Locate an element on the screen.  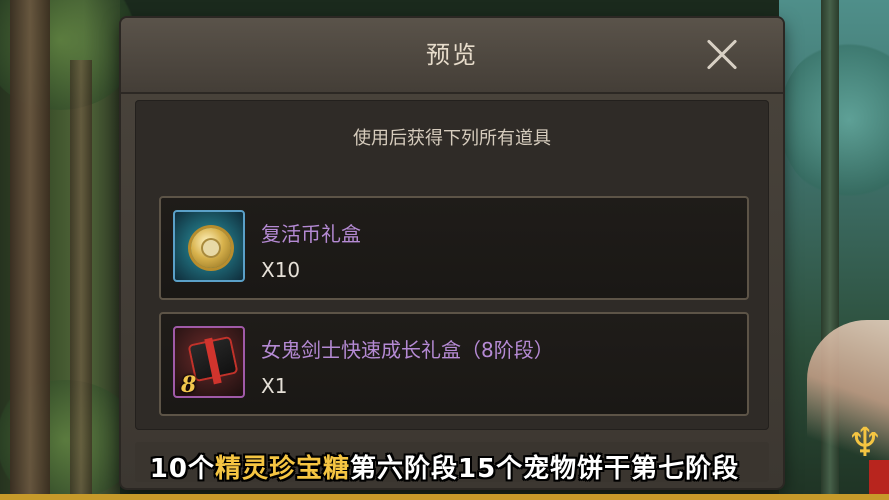
item-quantity: X1 is located at coordinates (274, 386).